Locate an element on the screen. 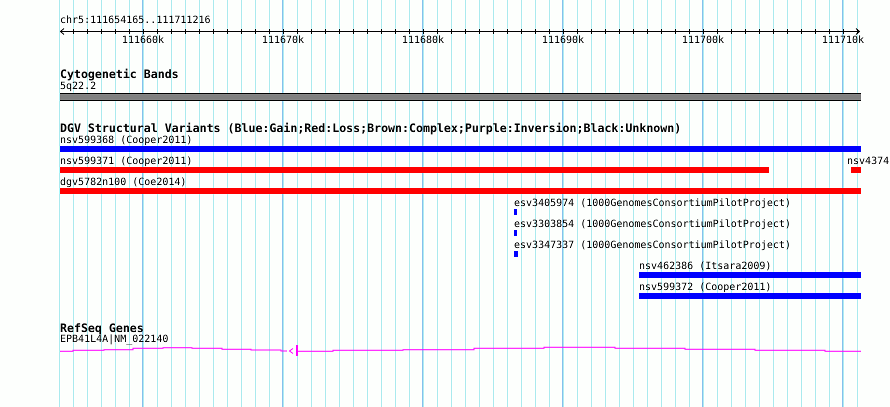  ruler-tick-label: 111670k is located at coordinates (283, 41).